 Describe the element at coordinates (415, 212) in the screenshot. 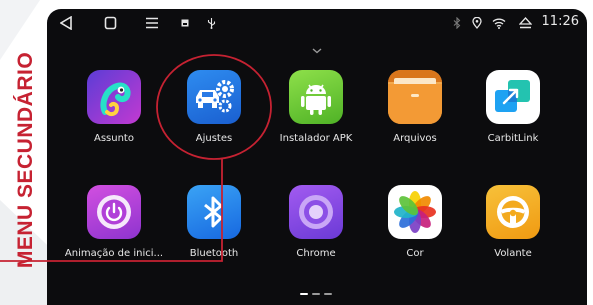

I see `color-flower-icon` at that location.